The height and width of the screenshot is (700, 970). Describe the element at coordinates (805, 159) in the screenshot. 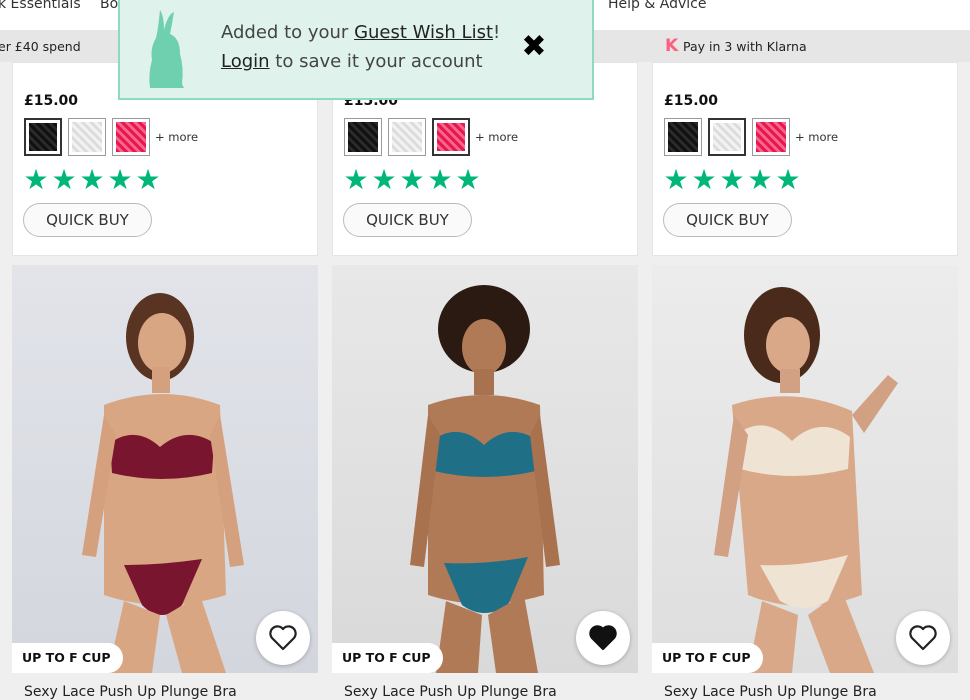

I see `product-card: £15.00 + more ★ ★ ★ ★ ★ QUICK BUY` at that location.